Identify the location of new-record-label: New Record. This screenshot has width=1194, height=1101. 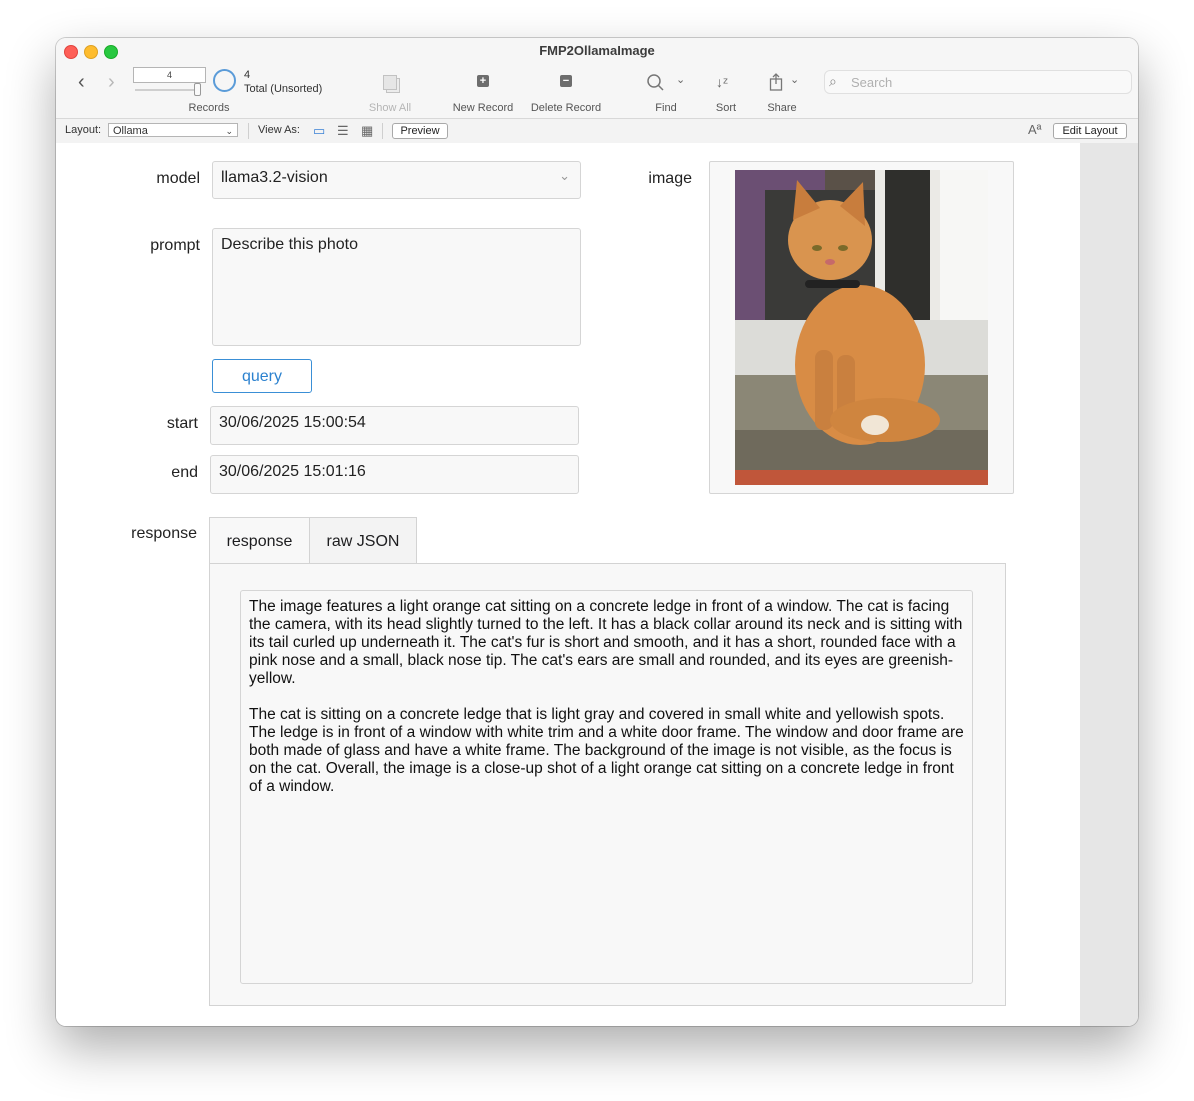
(483, 108).